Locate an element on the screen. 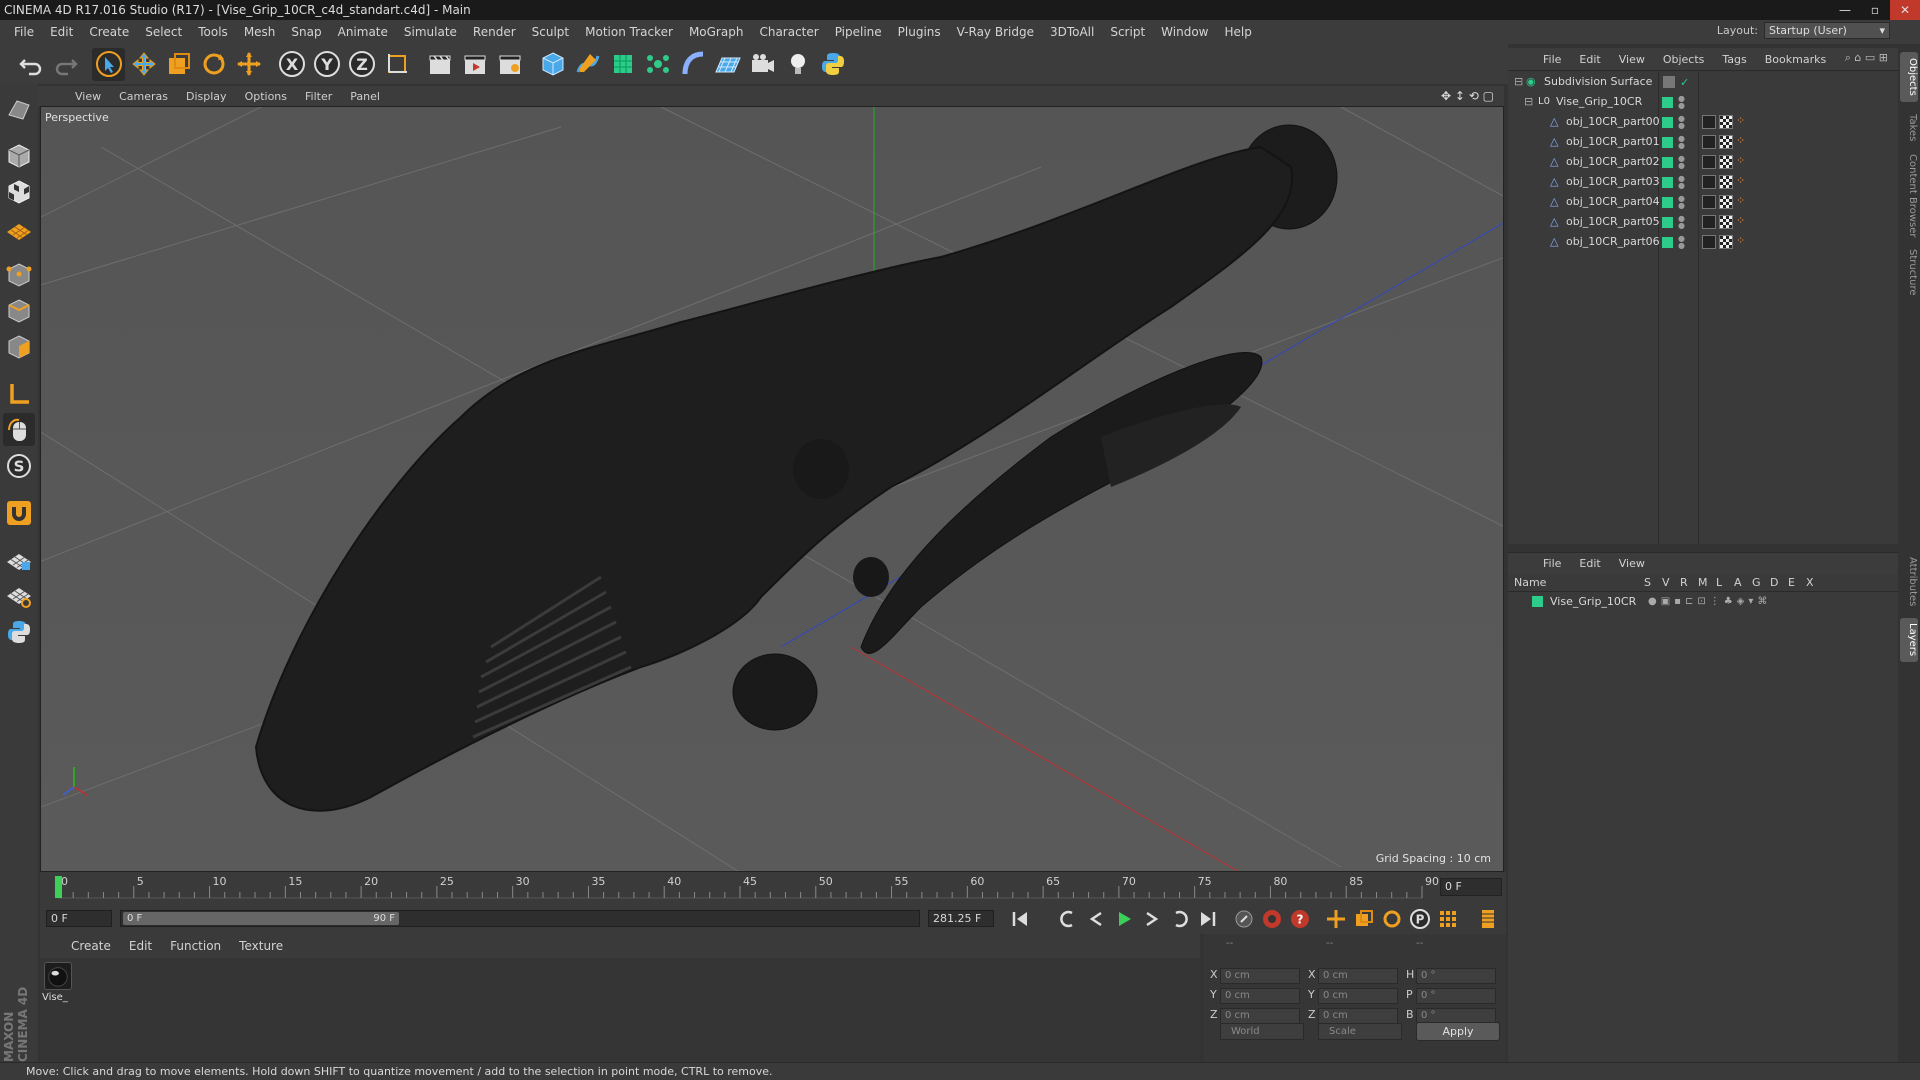 This screenshot has width=1920, height=1080. material-menu-function: Function is located at coordinates (195, 946).